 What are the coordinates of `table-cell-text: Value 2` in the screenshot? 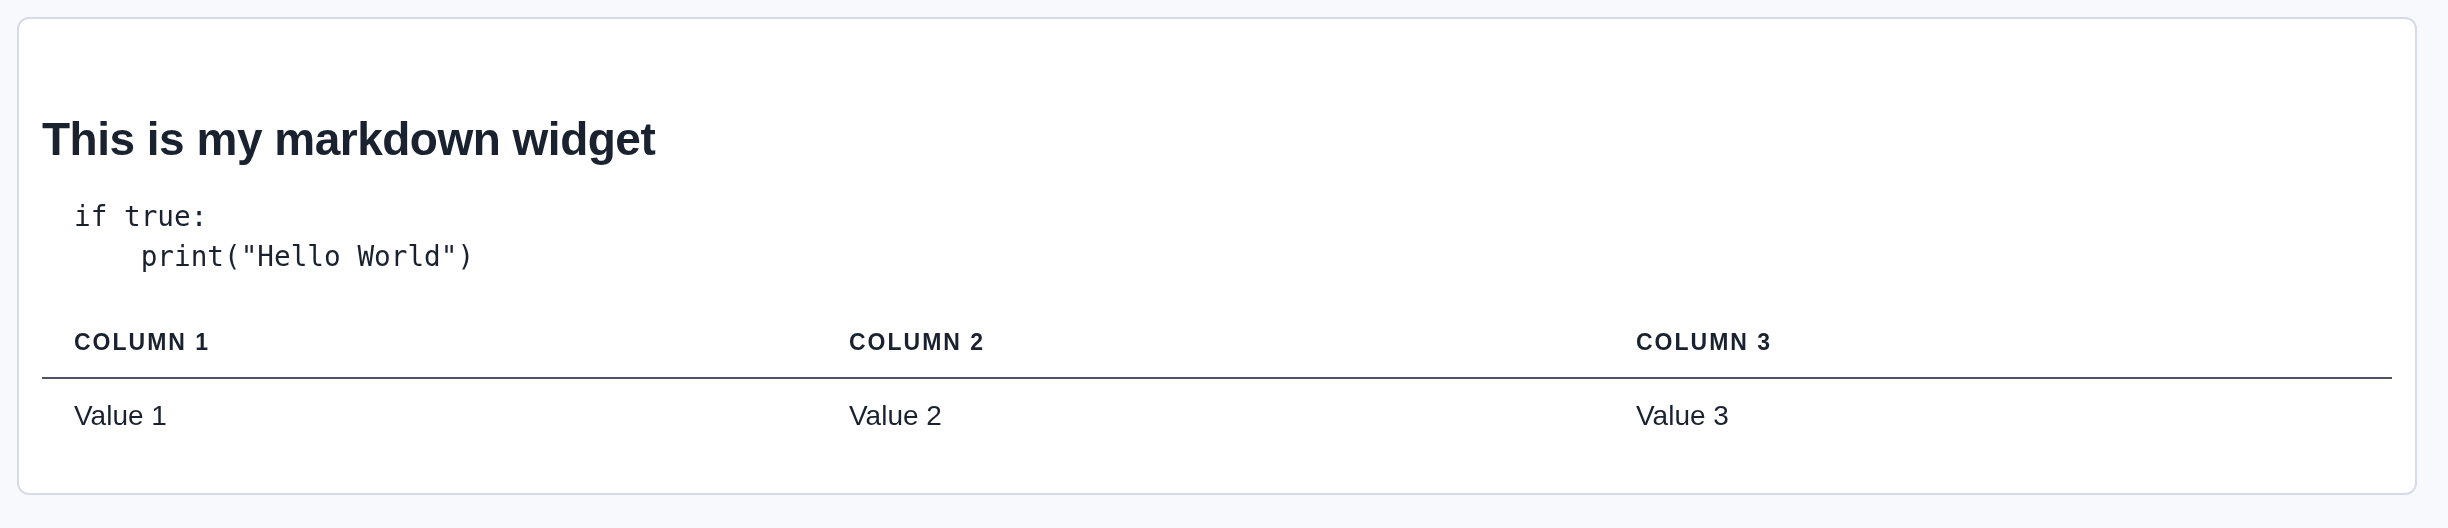 It's located at (895, 416).